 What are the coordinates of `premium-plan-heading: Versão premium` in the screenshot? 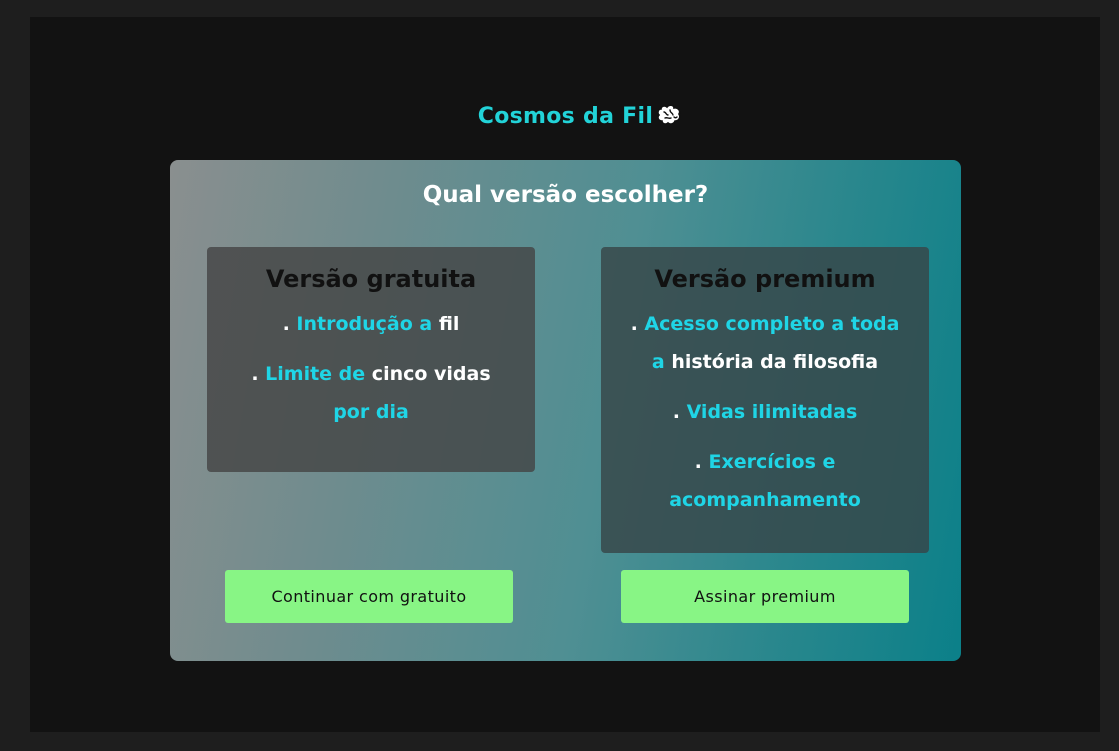 It's located at (765, 279).